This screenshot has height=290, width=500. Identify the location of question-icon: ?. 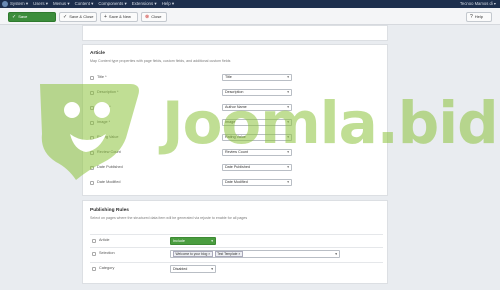
(471, 17).